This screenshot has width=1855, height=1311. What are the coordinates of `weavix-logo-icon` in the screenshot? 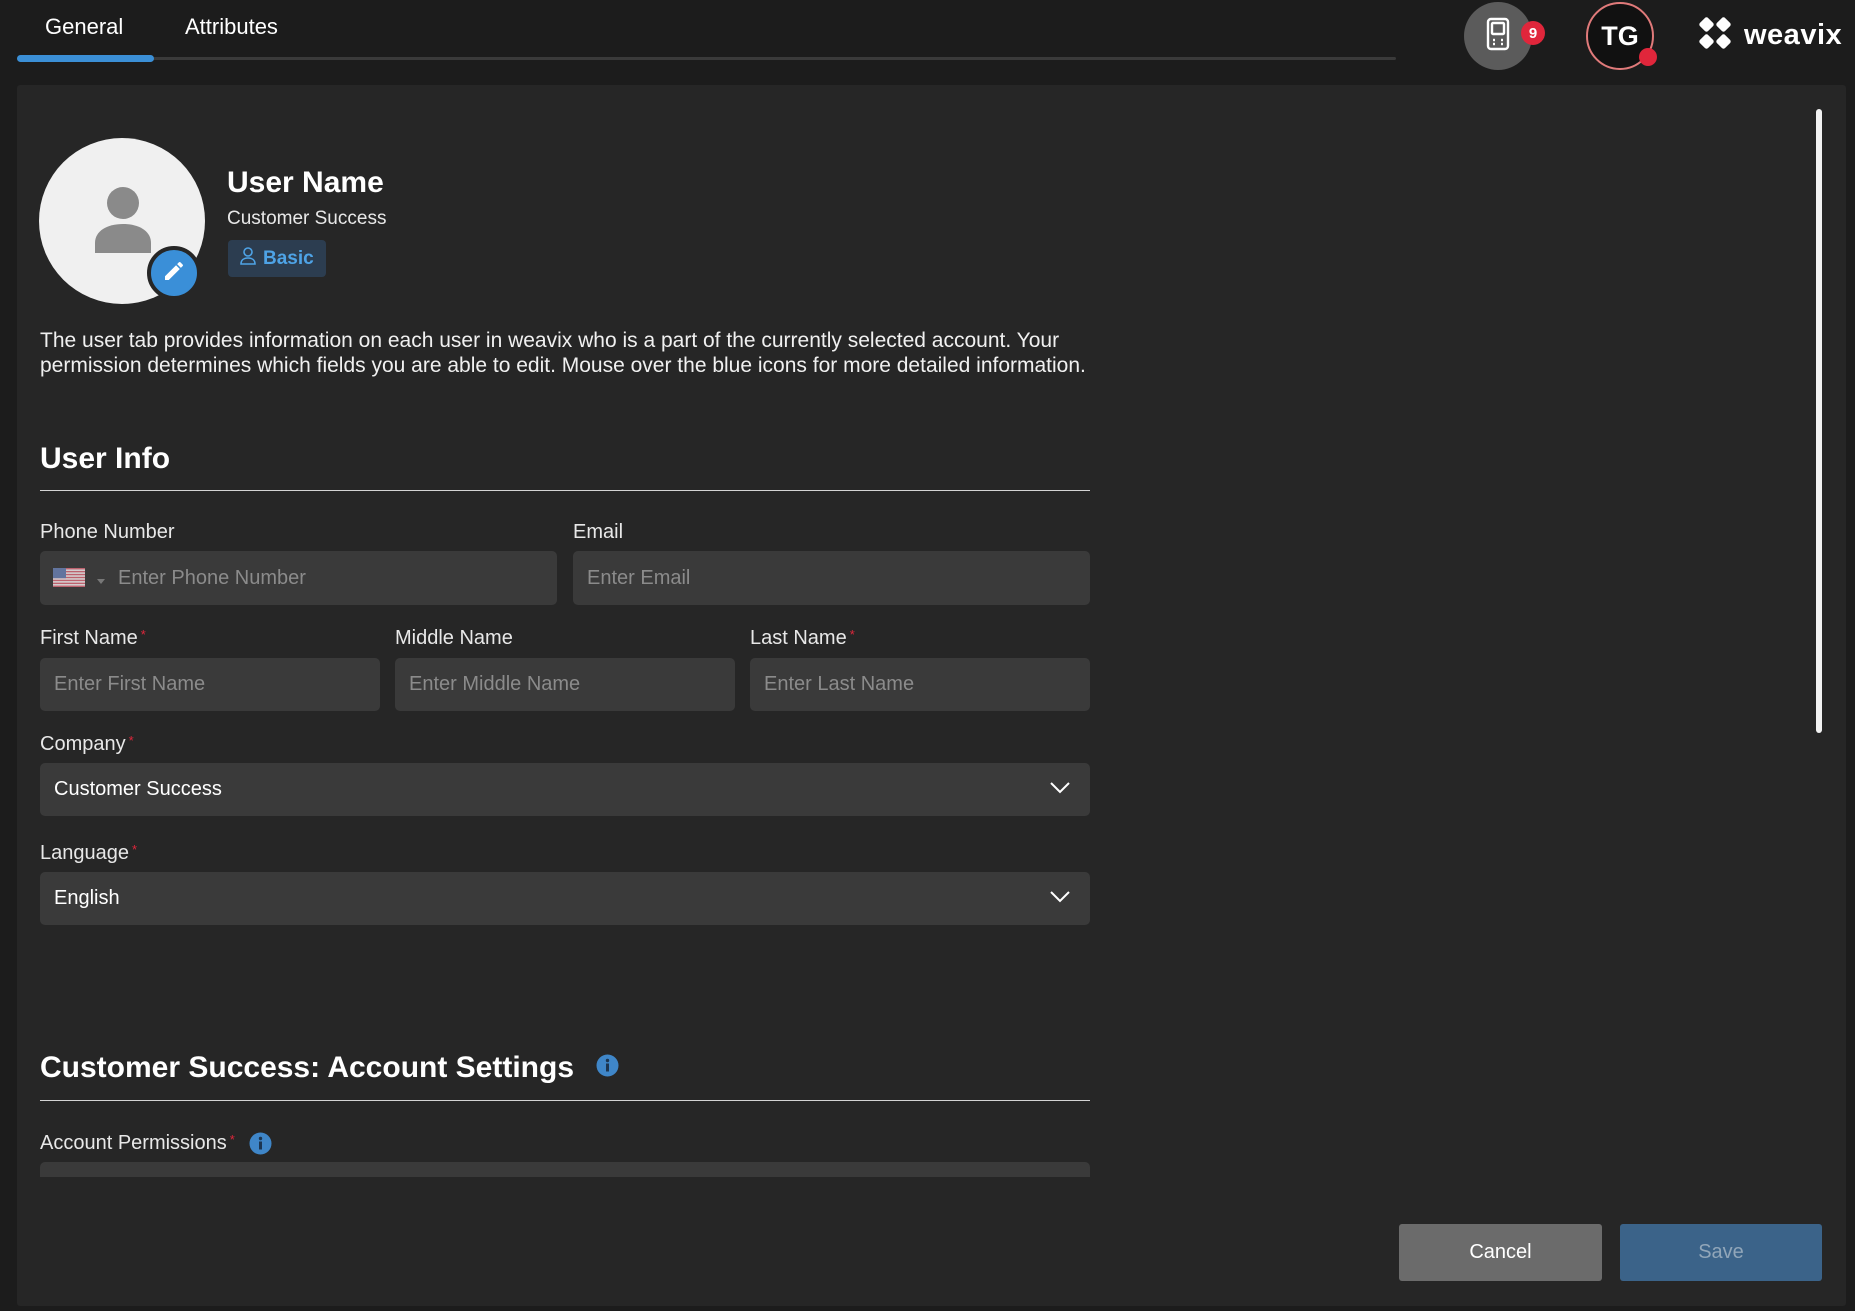 It's located at (1715, 35).